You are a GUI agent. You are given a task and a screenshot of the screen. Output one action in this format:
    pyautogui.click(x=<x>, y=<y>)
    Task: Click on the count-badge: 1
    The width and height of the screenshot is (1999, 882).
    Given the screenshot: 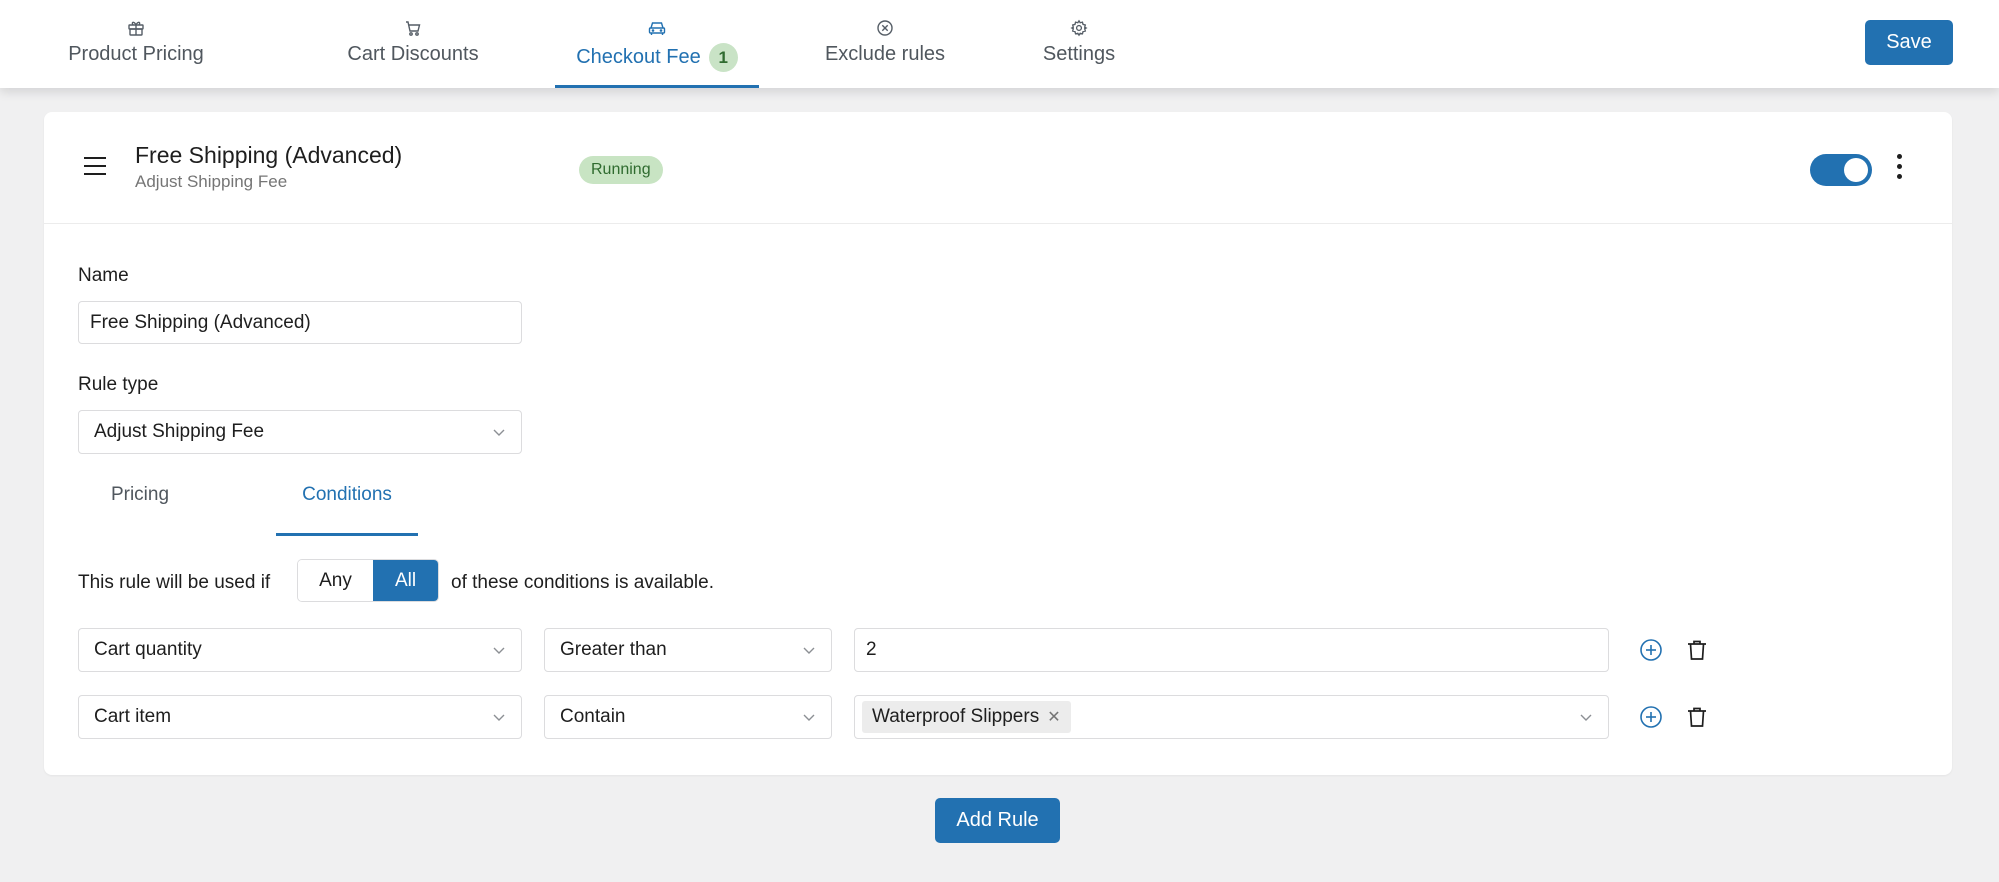 What is the action you would take?
    pyautogui.click(x=723, y=57)
    